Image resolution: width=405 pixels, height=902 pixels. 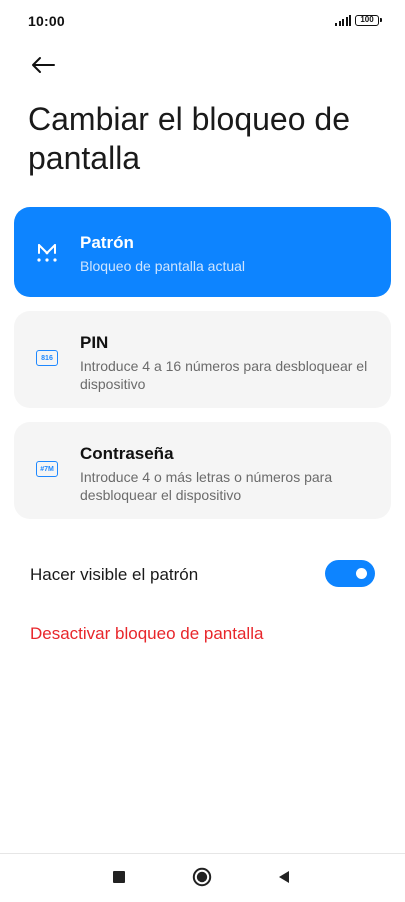 What do you see at coordinates (202, 252) in the screenshot?
I see `option-pattern: Patrón Bloqueo de pantalla actual` at bounding box center [202, 252].